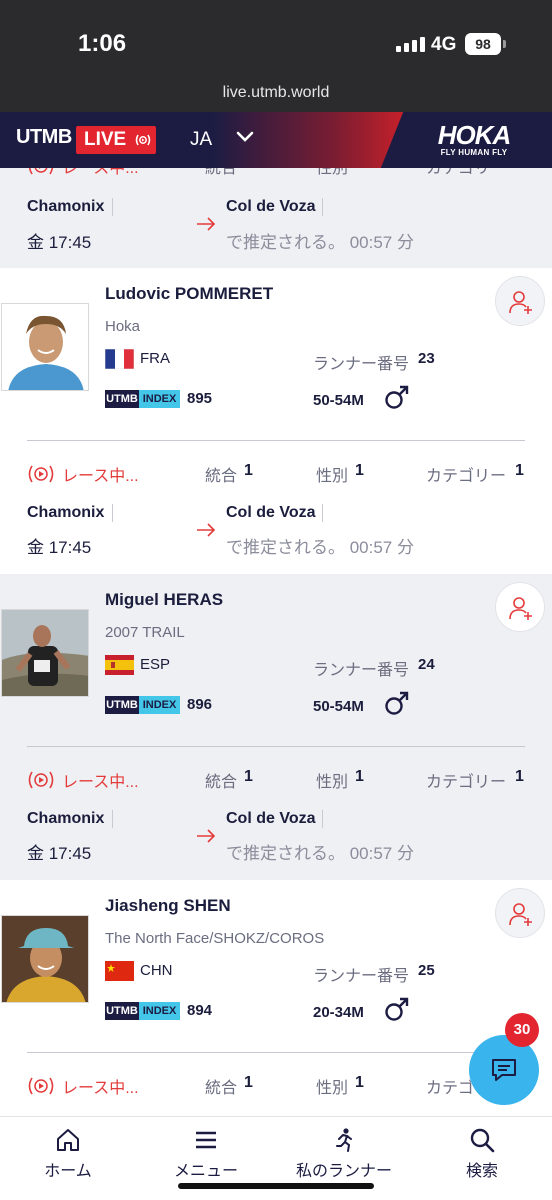 This screenshot has width=552, height=1200. I want to click on home-icon, so click(68, 1140).